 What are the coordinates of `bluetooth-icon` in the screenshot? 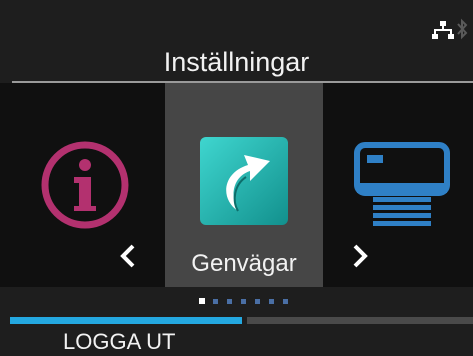 It's located at (462, 29).